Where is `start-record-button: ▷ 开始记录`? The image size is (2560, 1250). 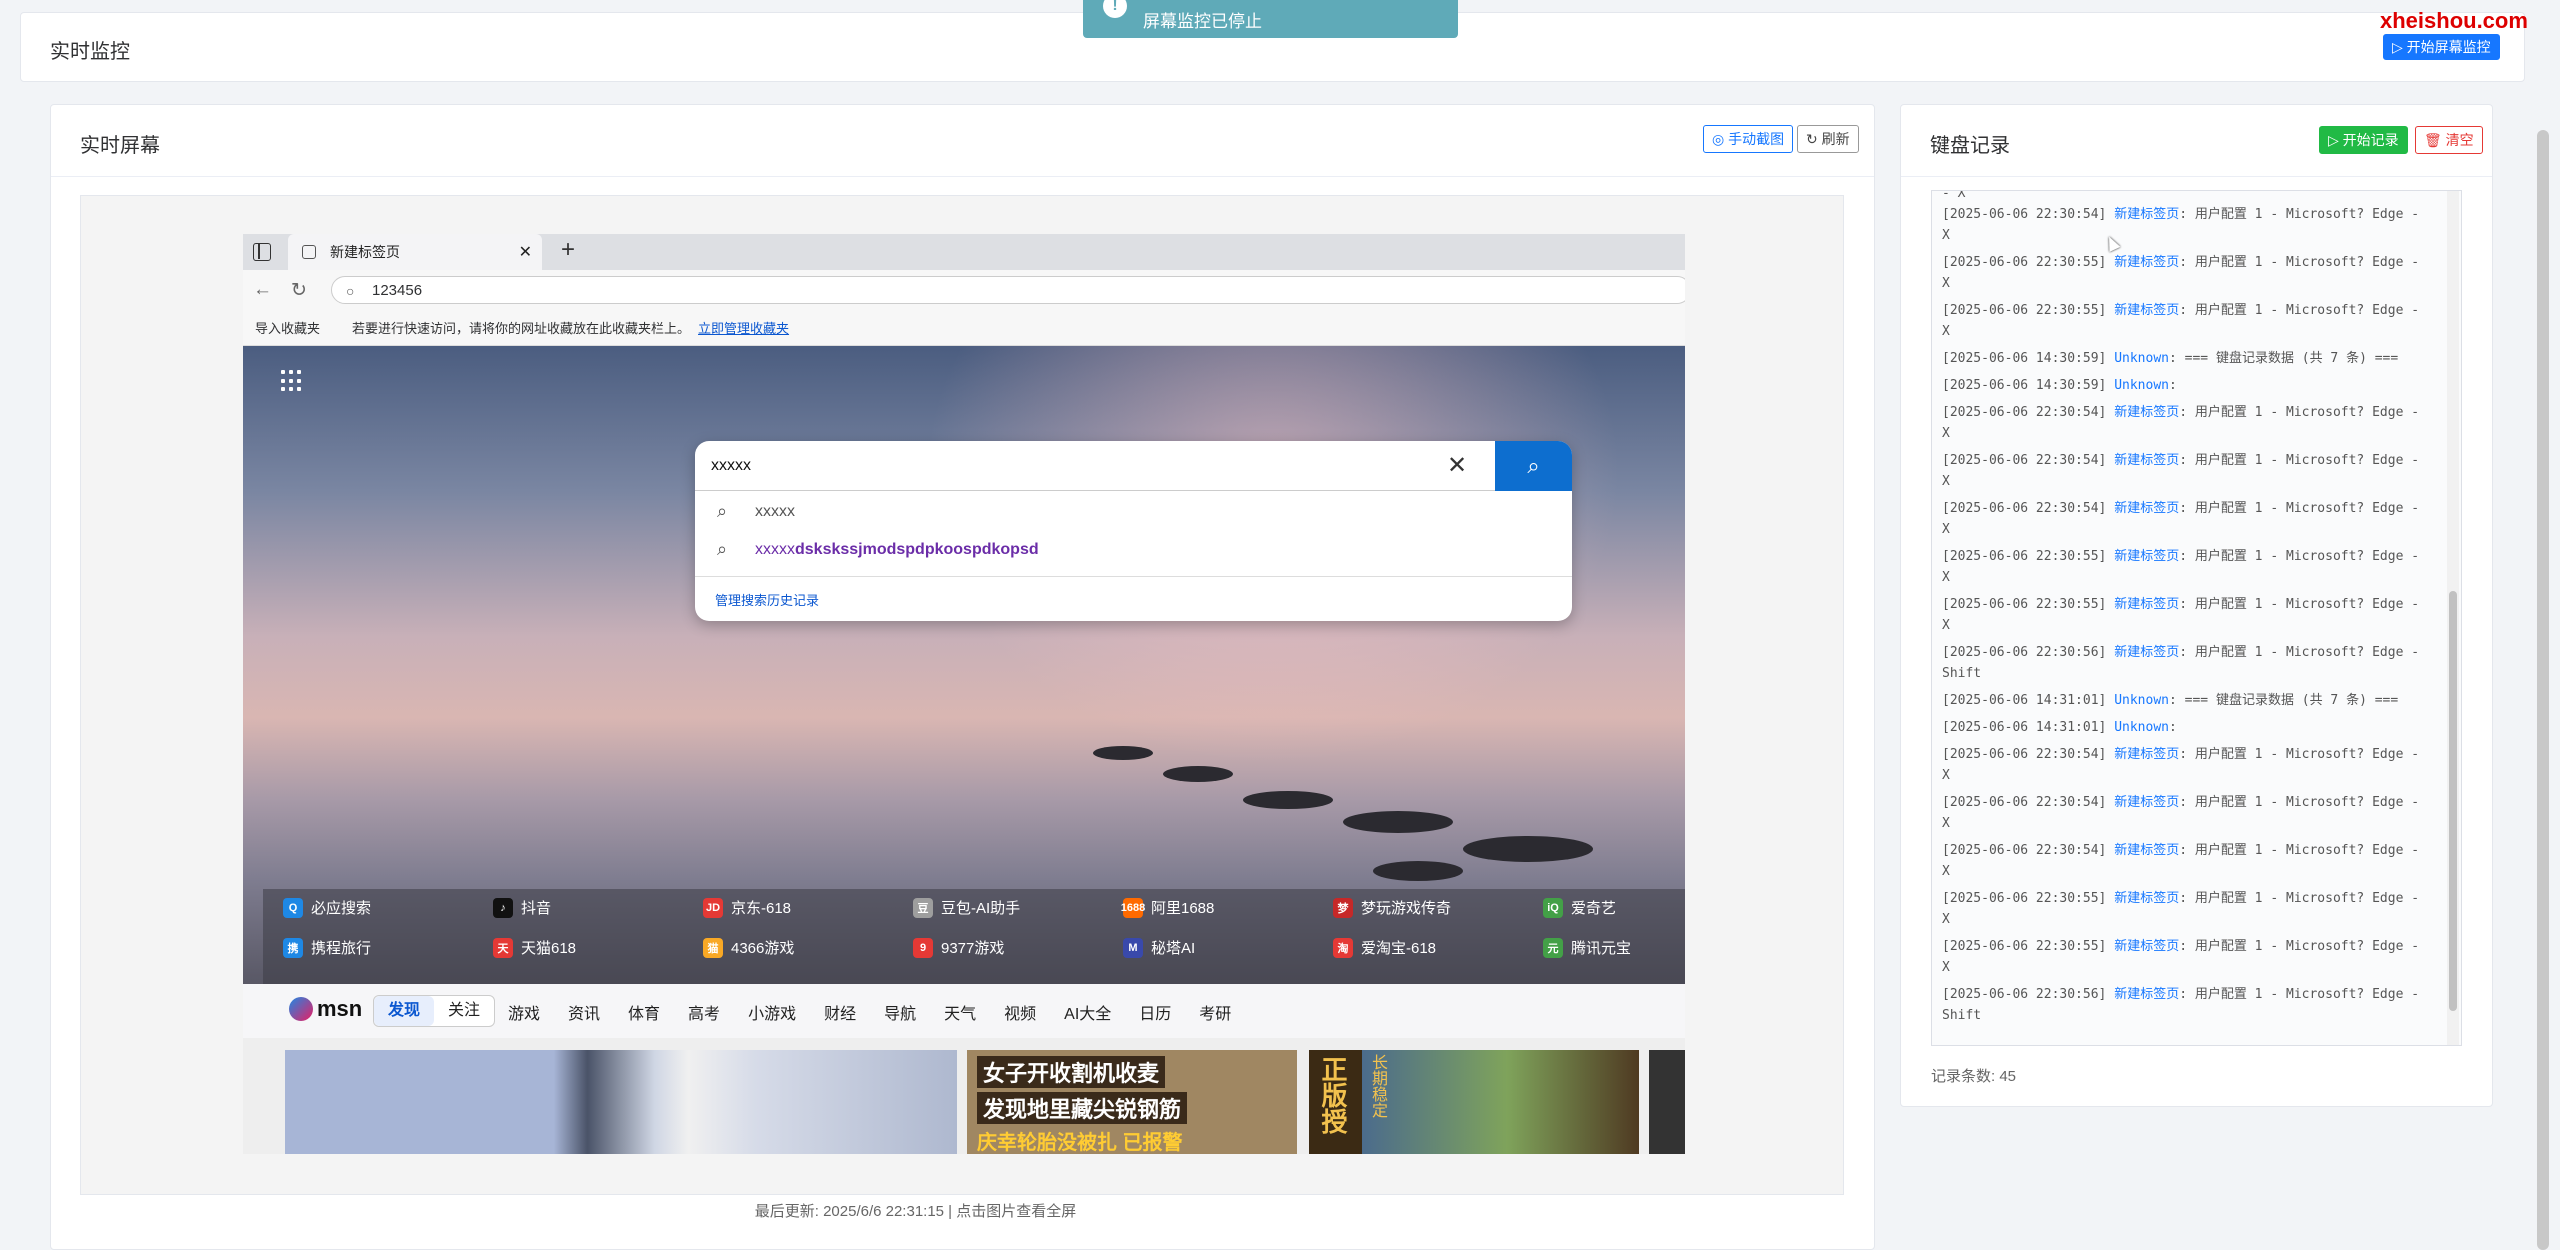 start-record-button: ▷ 开始记录 is located at coordinates (2363, 140).